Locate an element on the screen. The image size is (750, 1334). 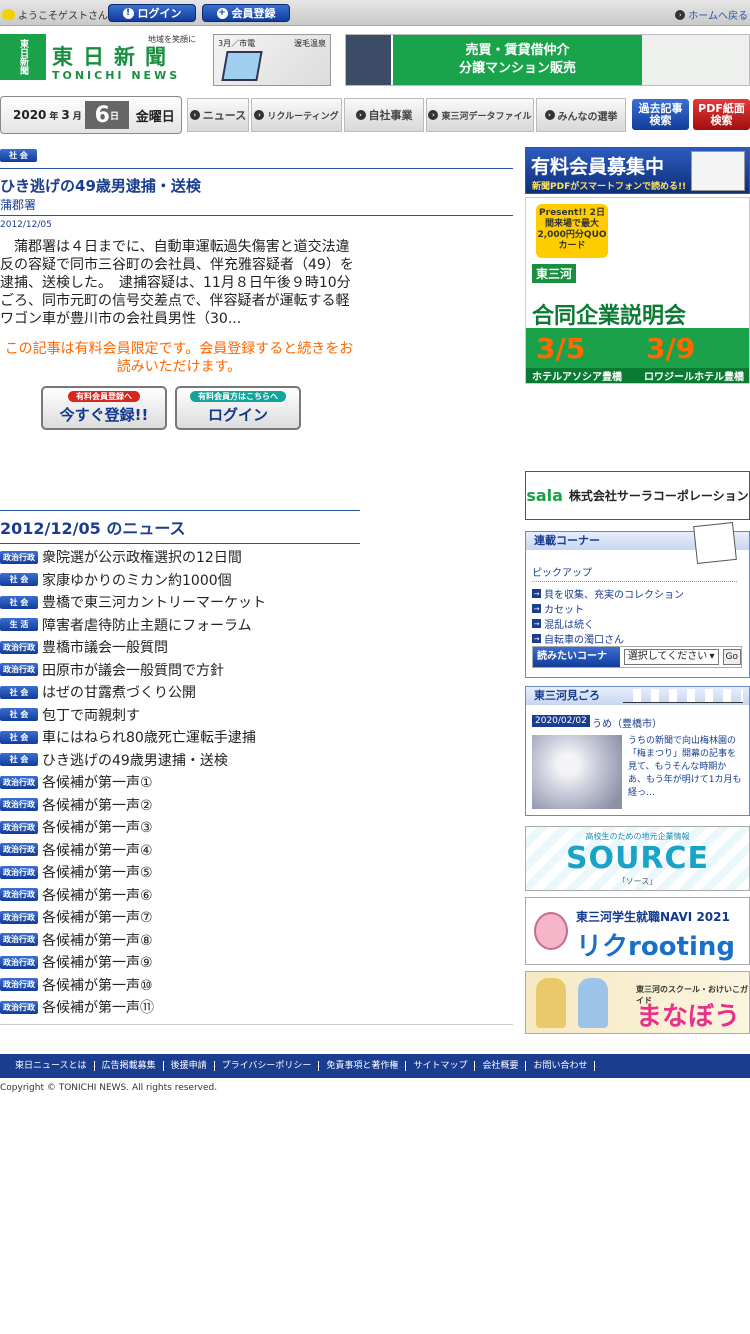
plus-icon: + is located at coordinates (222, 13).